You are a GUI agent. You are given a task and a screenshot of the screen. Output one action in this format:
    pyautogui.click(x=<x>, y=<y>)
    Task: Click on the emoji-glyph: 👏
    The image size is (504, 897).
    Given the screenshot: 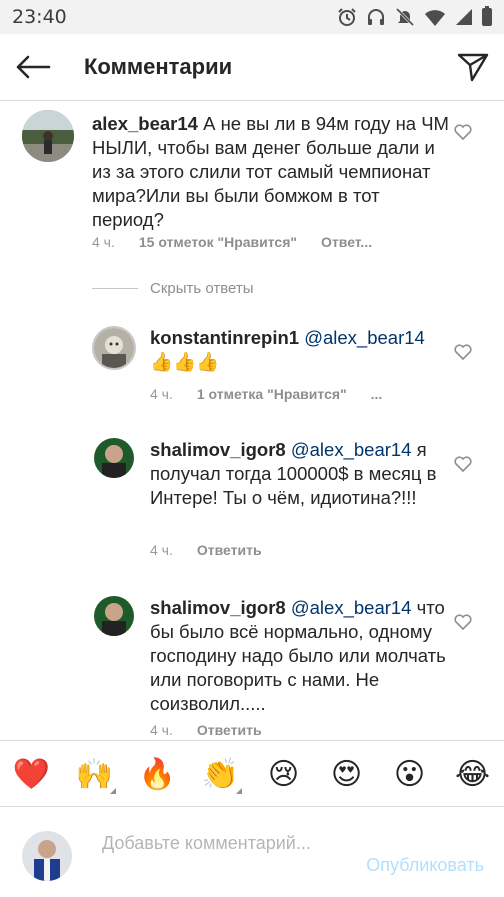 What is the action you would take?
    pyautogui.click(x=220, y=774)
    